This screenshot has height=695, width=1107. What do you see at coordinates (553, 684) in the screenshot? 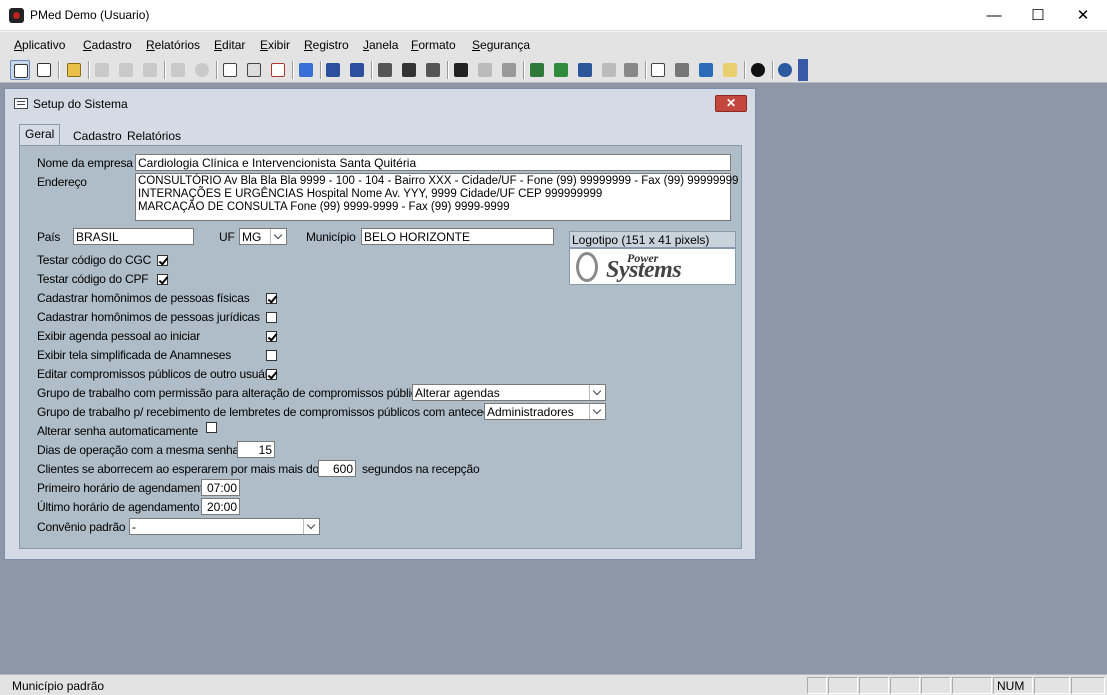
I see `status-bar: Município padrão NUM` at bounding box center [553, 684].